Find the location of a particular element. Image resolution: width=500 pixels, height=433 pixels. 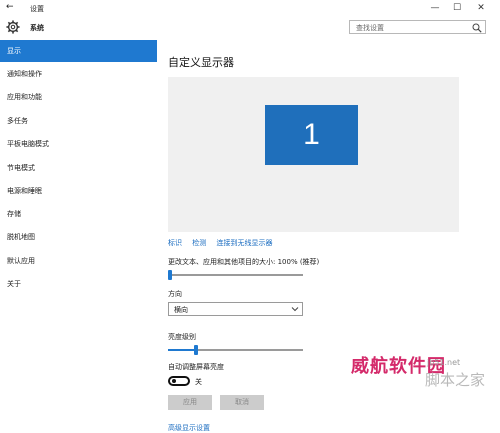

display-links: 标识 检测 连接到无线显示器 is located at coordinates (224, 243).